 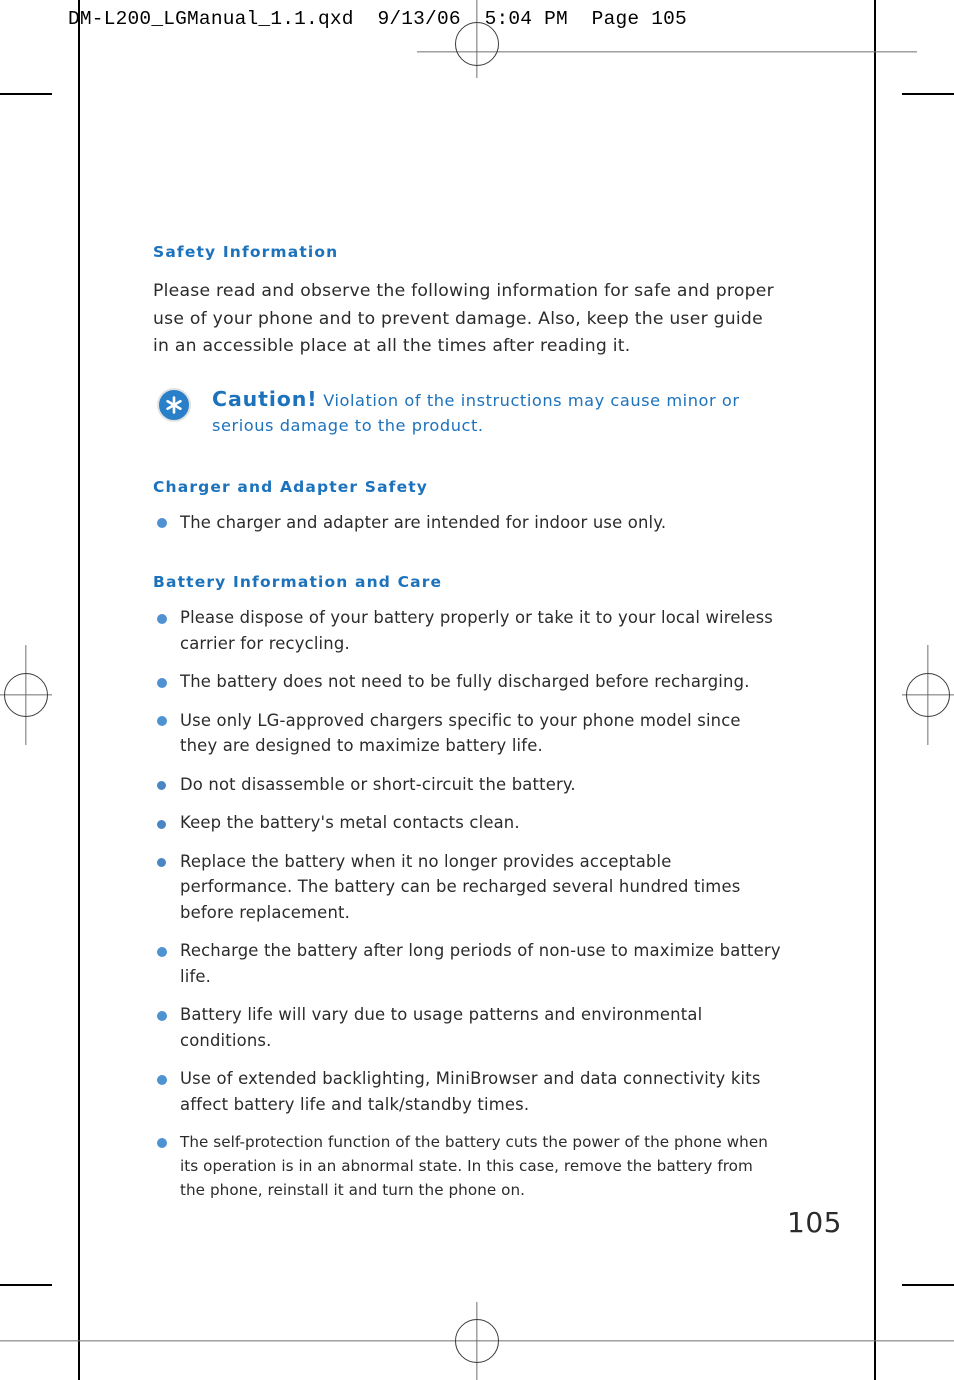 What do you see at coordinates (298, 582) in the screenshot?
I see `heading-battery-information-care: Battery Information and Care` at bounding box center [298, 582].